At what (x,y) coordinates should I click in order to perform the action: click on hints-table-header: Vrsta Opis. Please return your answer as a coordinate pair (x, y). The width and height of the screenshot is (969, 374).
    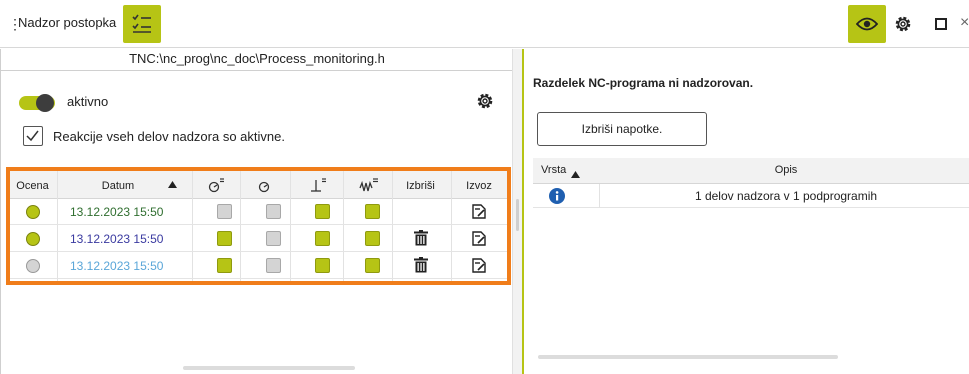
    Looking at the image, I should click on (751, 171).